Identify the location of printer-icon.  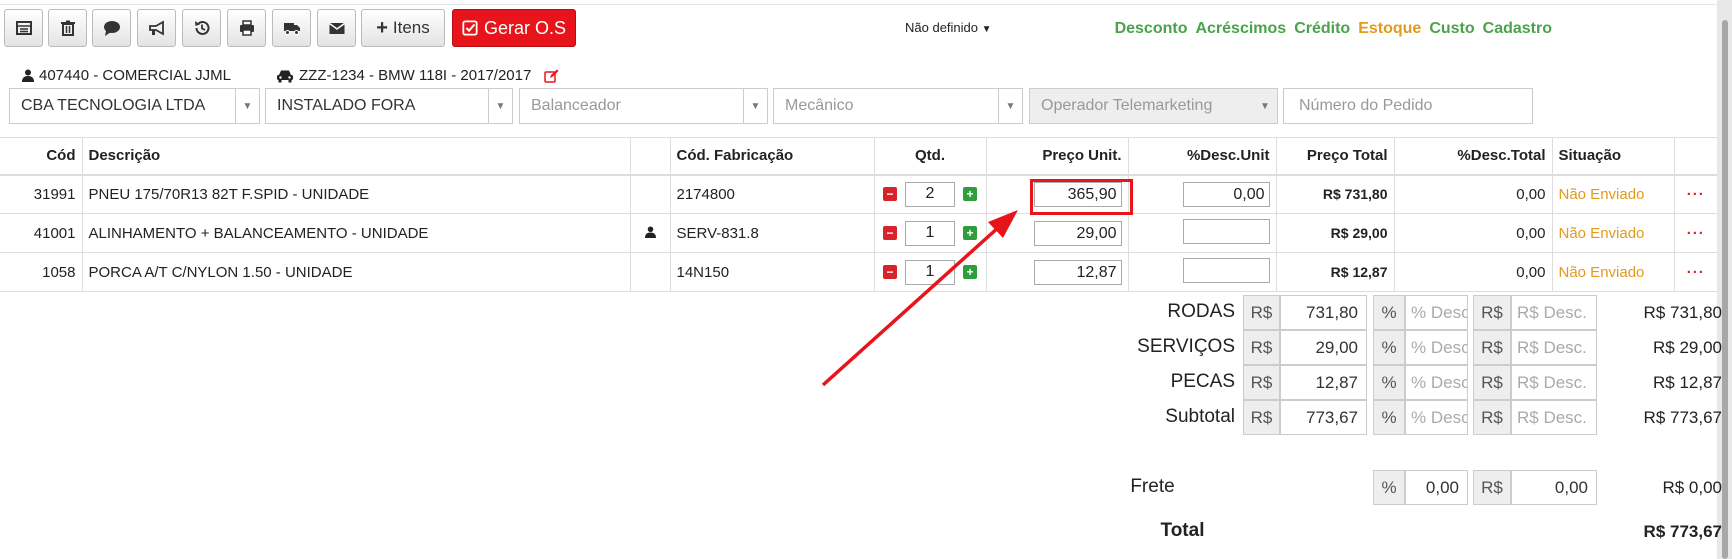
(246, 28).